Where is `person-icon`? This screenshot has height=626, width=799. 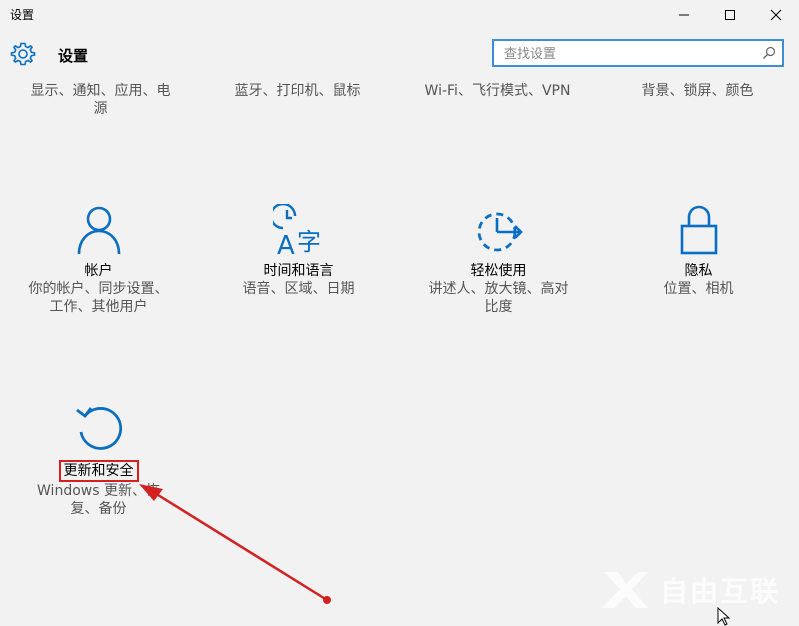
person-icon is located at coordinates (98, 230).